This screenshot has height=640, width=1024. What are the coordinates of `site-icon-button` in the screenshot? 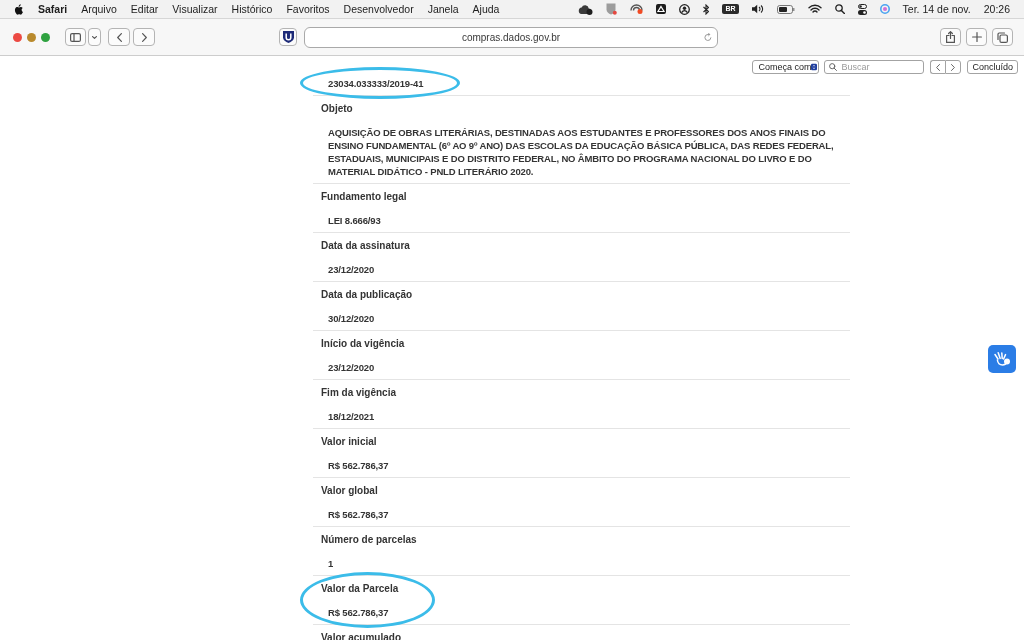 It's located at (288, 37).